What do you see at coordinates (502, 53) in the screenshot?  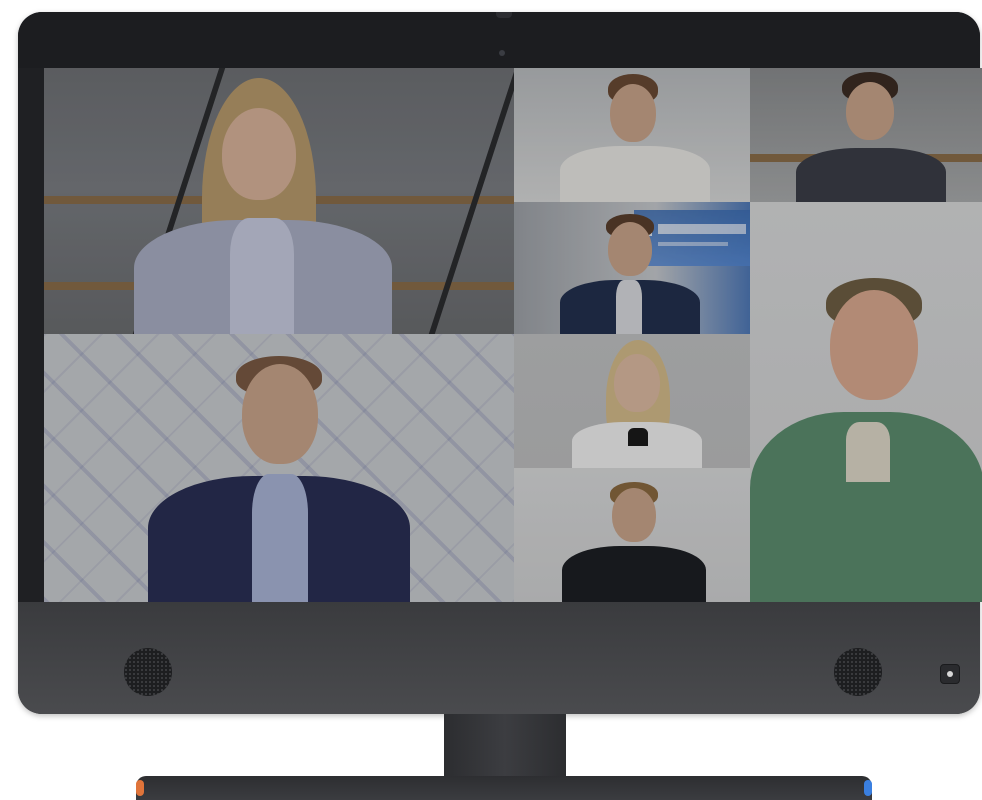 I see `camera-icon` at bounding box center [502, 53].